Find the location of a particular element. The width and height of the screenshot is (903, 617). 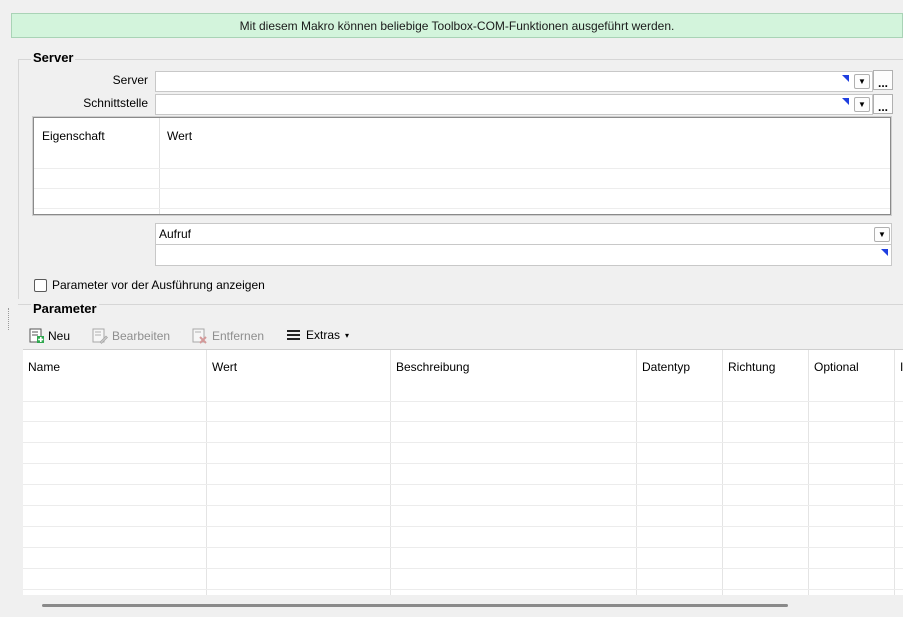

call-combo: Aufruf ▼ is located at coordinates (523, 233).